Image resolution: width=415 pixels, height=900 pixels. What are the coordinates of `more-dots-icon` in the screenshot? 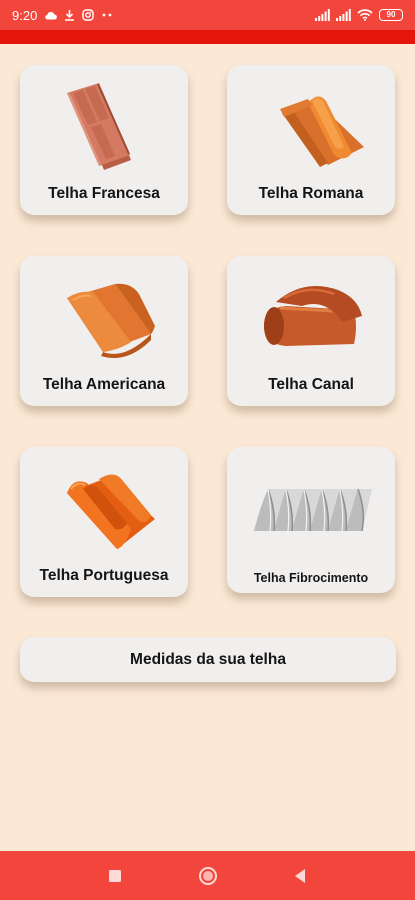 It's located at (107, 15).